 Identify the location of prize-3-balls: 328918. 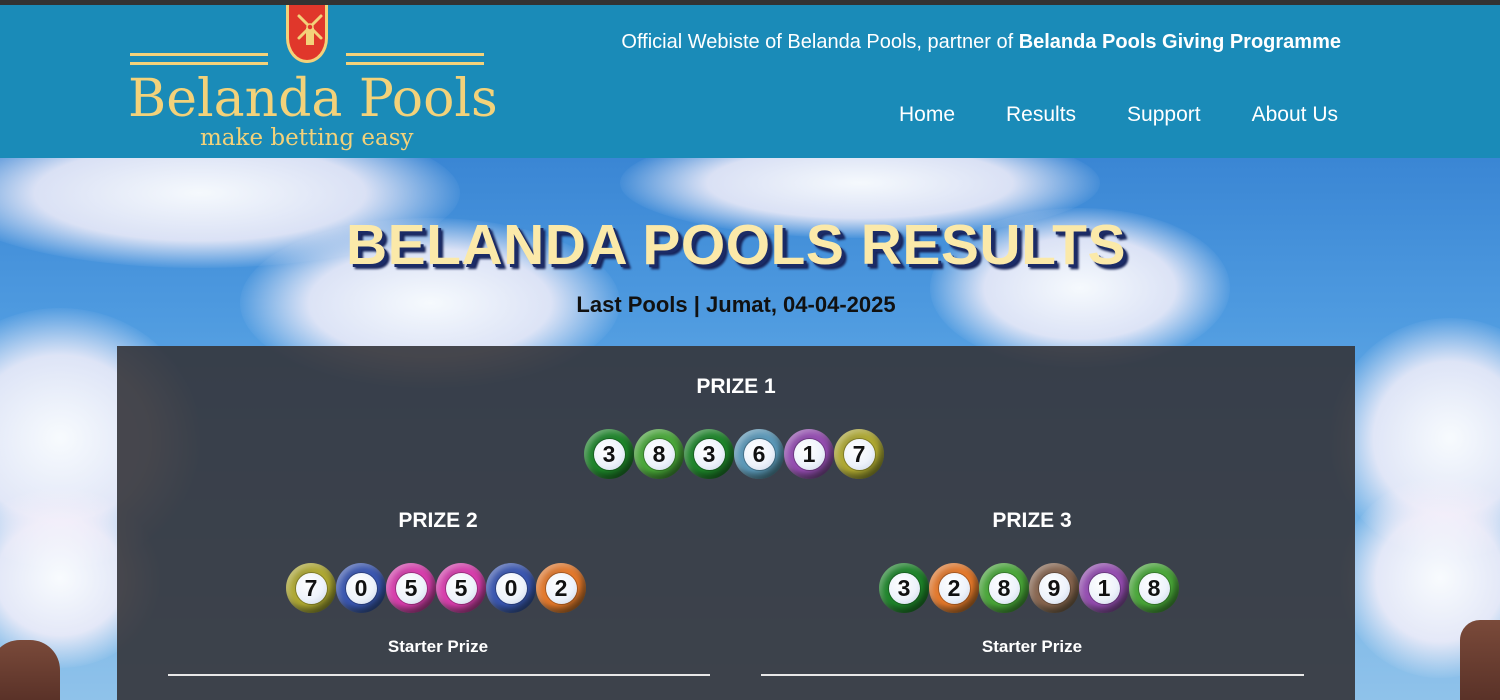
(1029, 588).